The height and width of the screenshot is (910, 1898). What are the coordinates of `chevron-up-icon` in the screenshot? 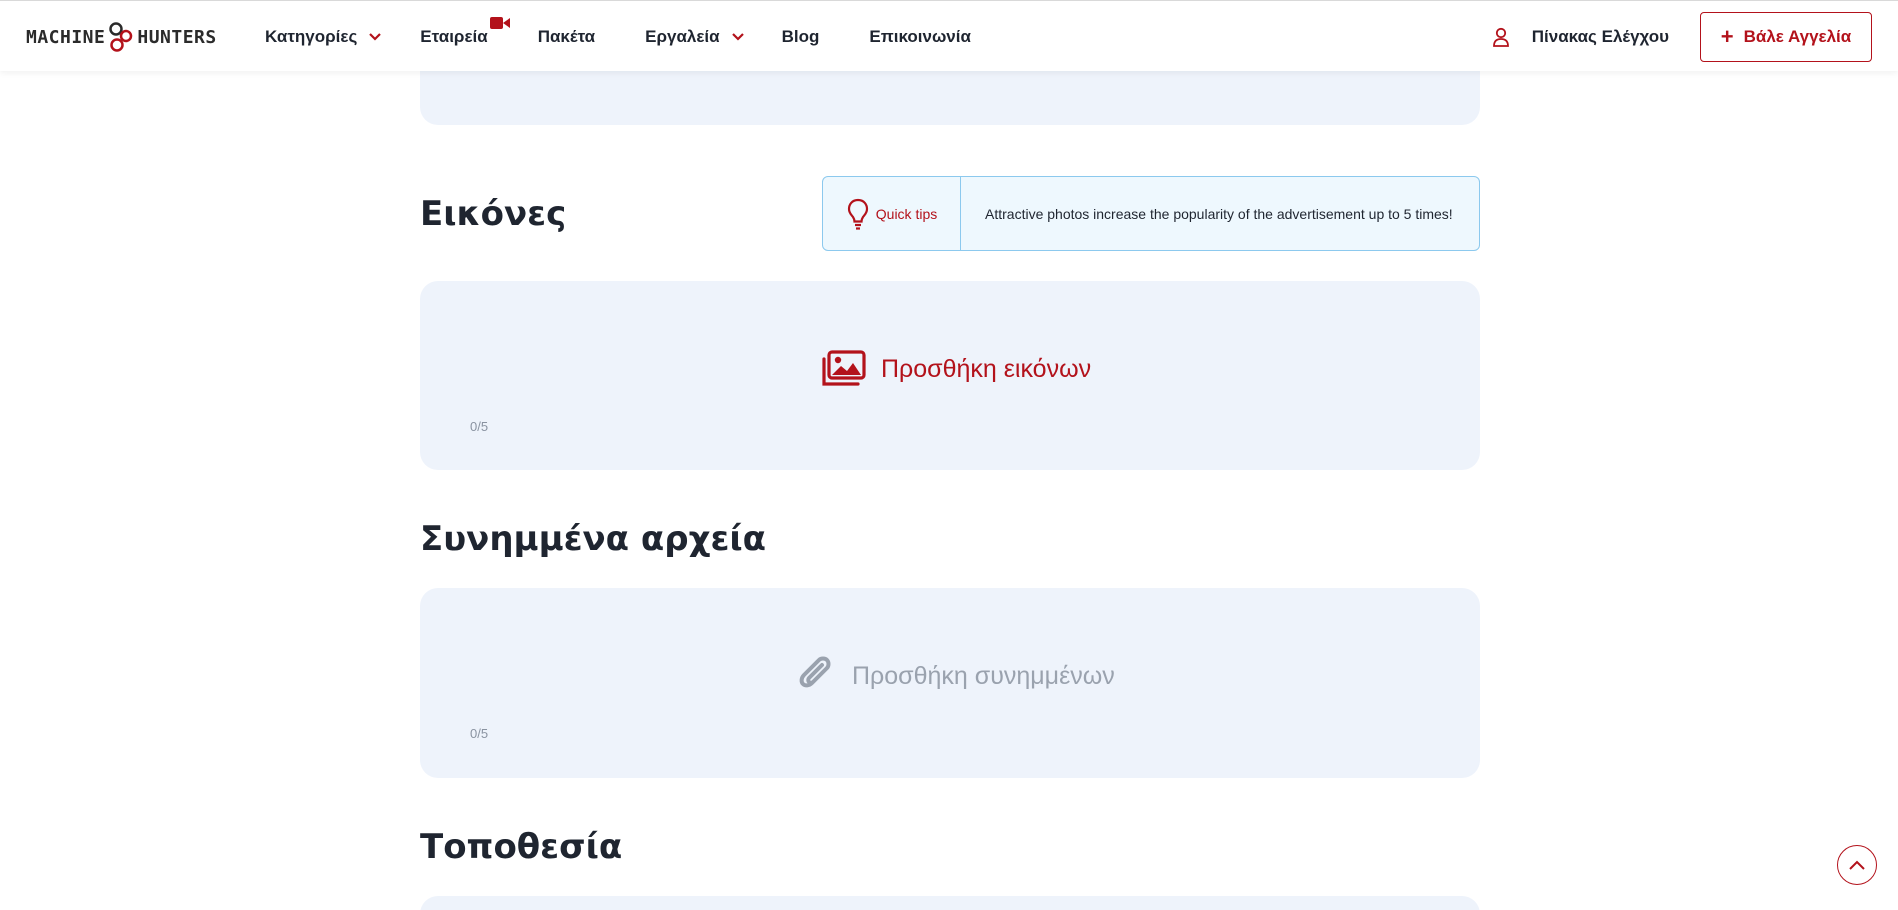 It's located at (1857, 865).